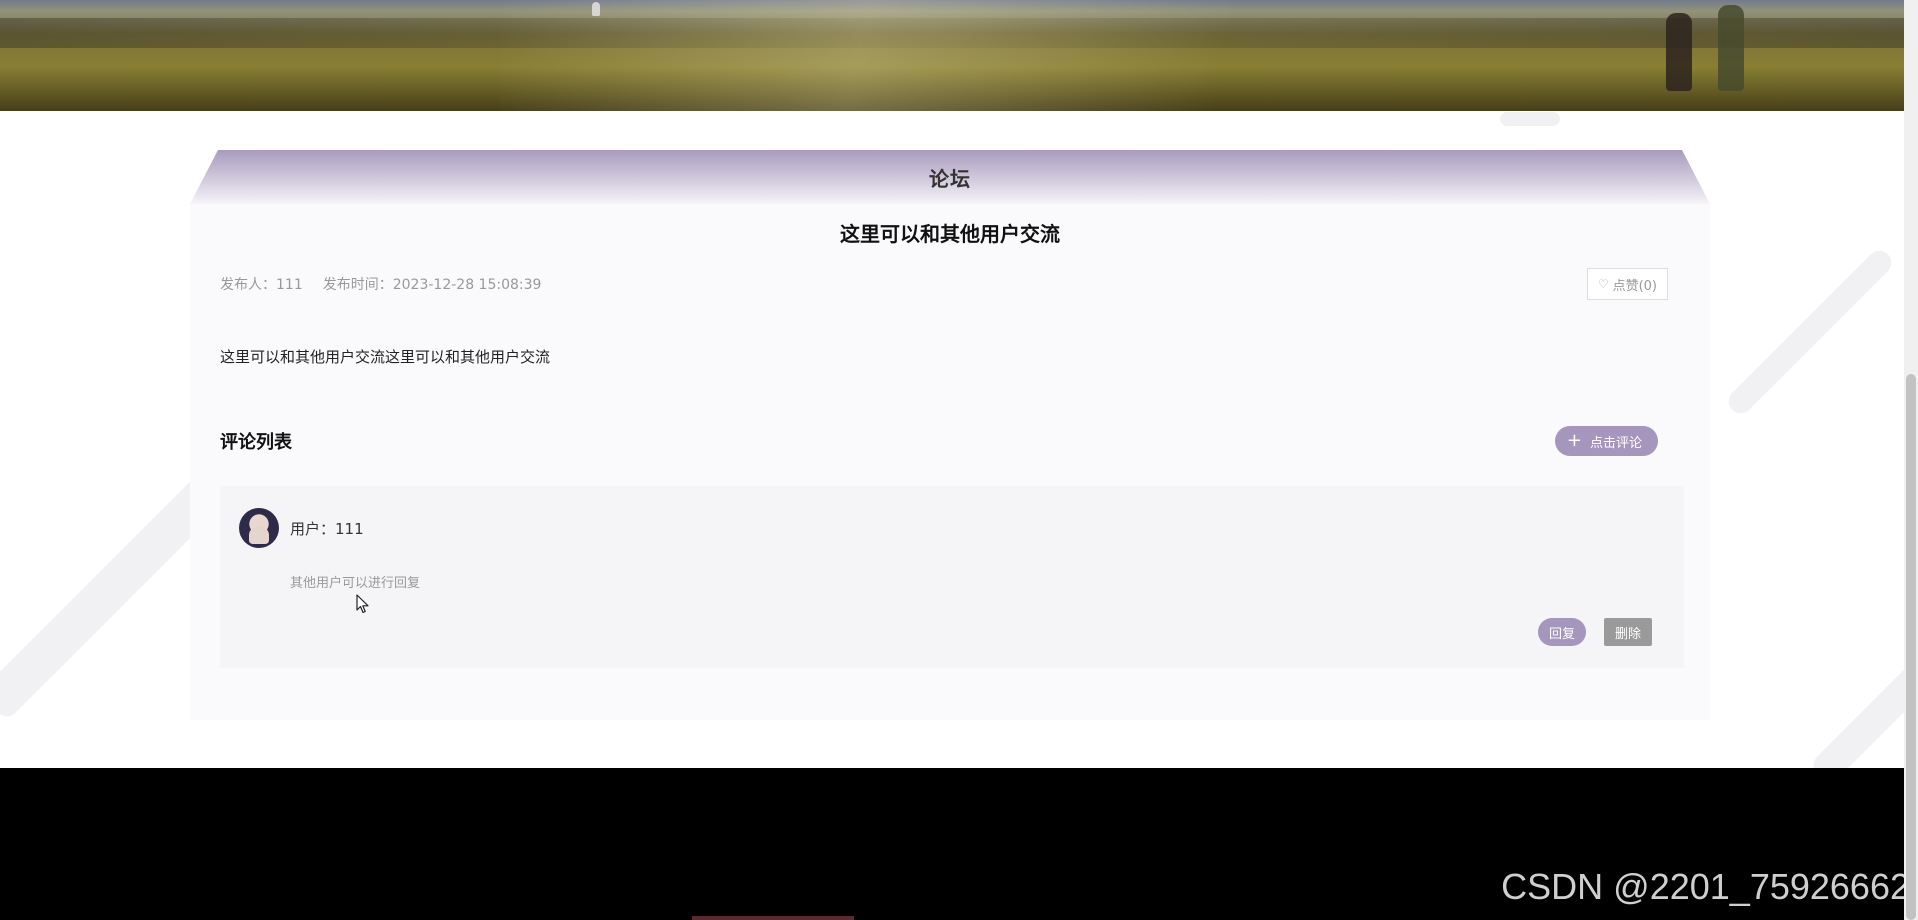 The width and height of the screenshot is (1918, 920). Describe the element at coordinates (355, 583) in the screenshot. I see `comment-text: 其他用户可以进行回复` at that location.